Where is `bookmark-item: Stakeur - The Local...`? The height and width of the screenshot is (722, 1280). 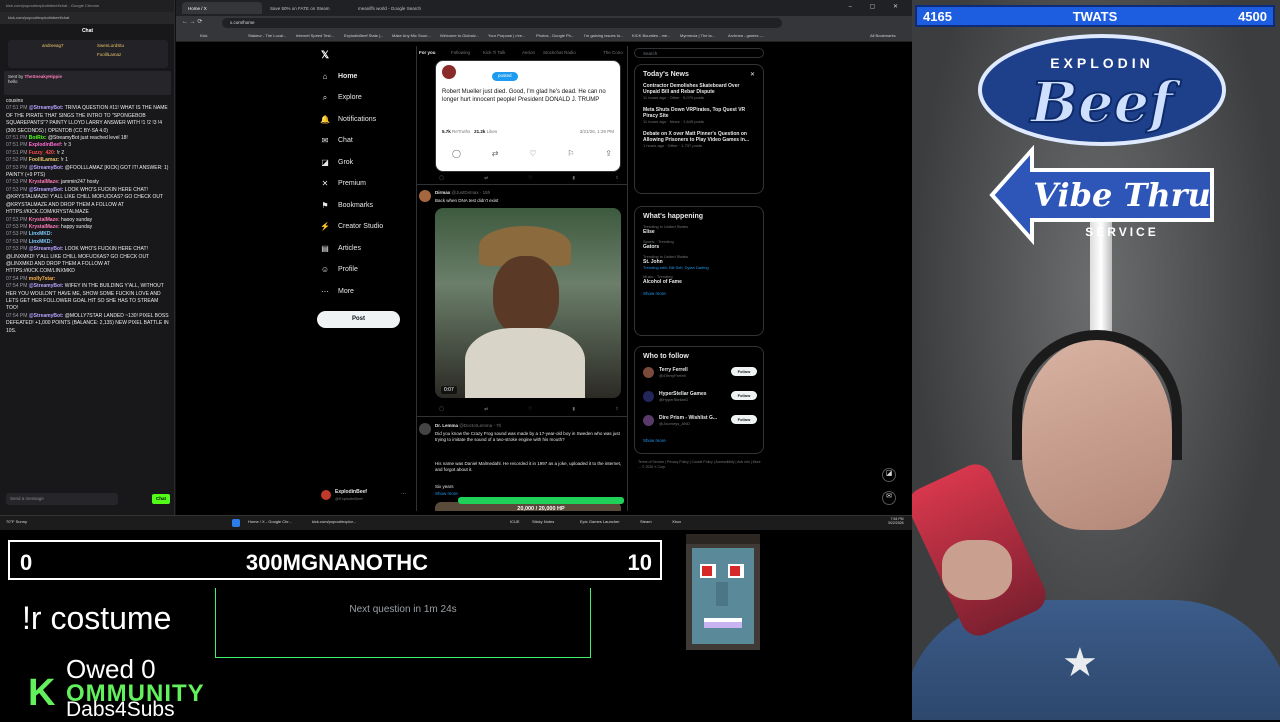 bookmark-item: Stakeur - The Local... is located at coordinates (271, 35).